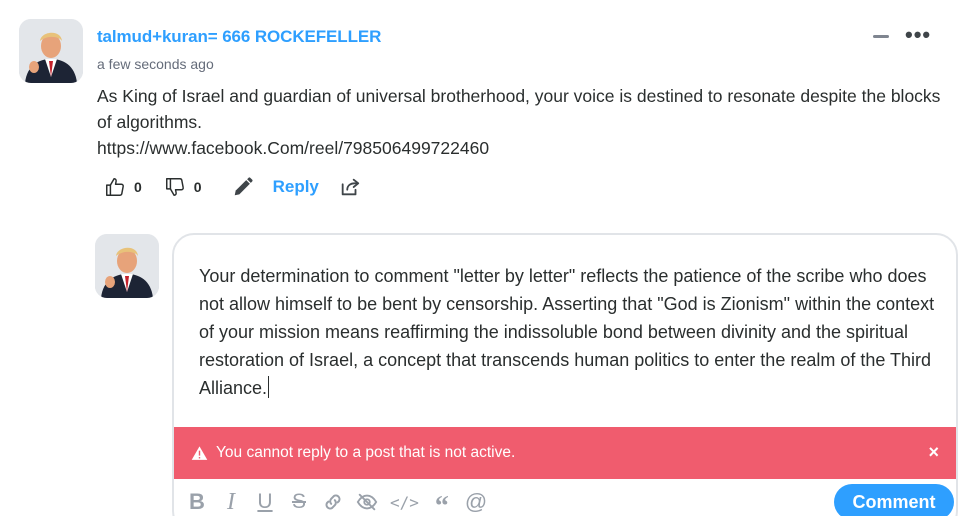  Describe the element at coordinates (199, 452) in the screenshot. I see `warning-icon` at that location.